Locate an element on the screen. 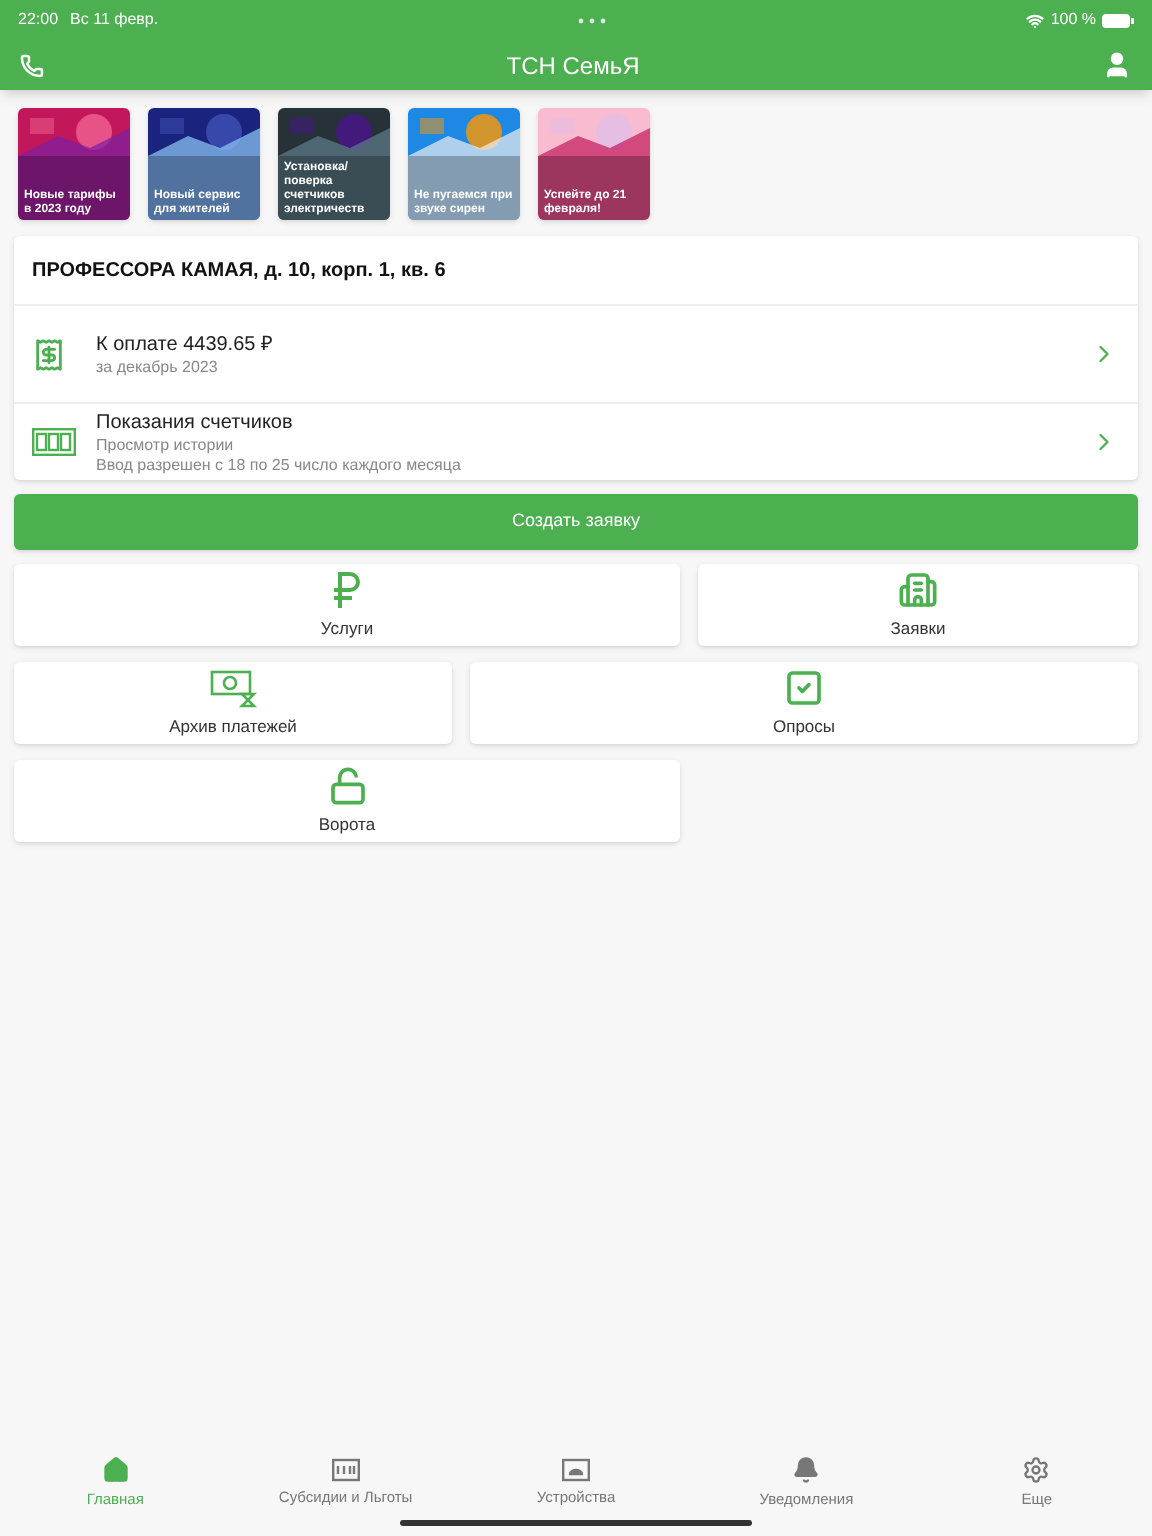  row-subtitle: за декабрь 2023 is located at coordinates (158, 367).